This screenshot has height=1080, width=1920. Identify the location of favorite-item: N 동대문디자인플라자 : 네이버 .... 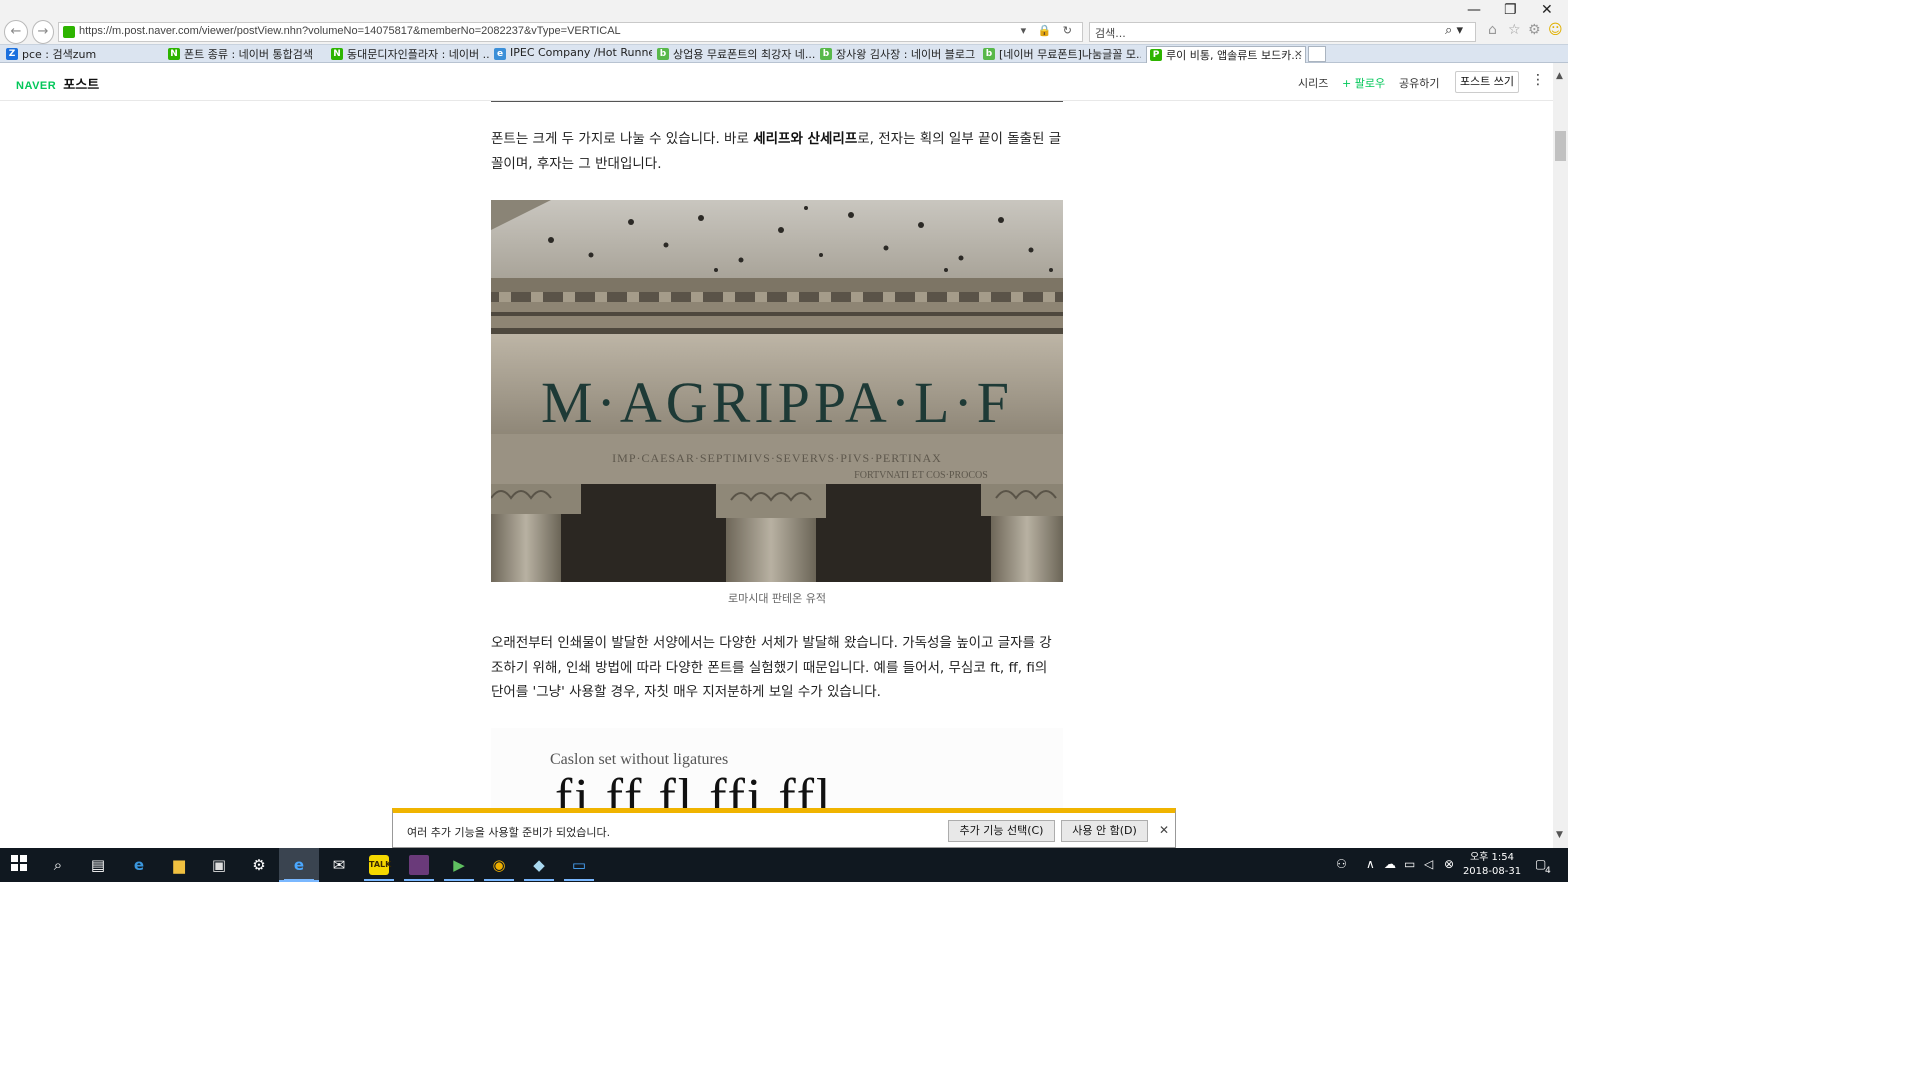
(410, 54).